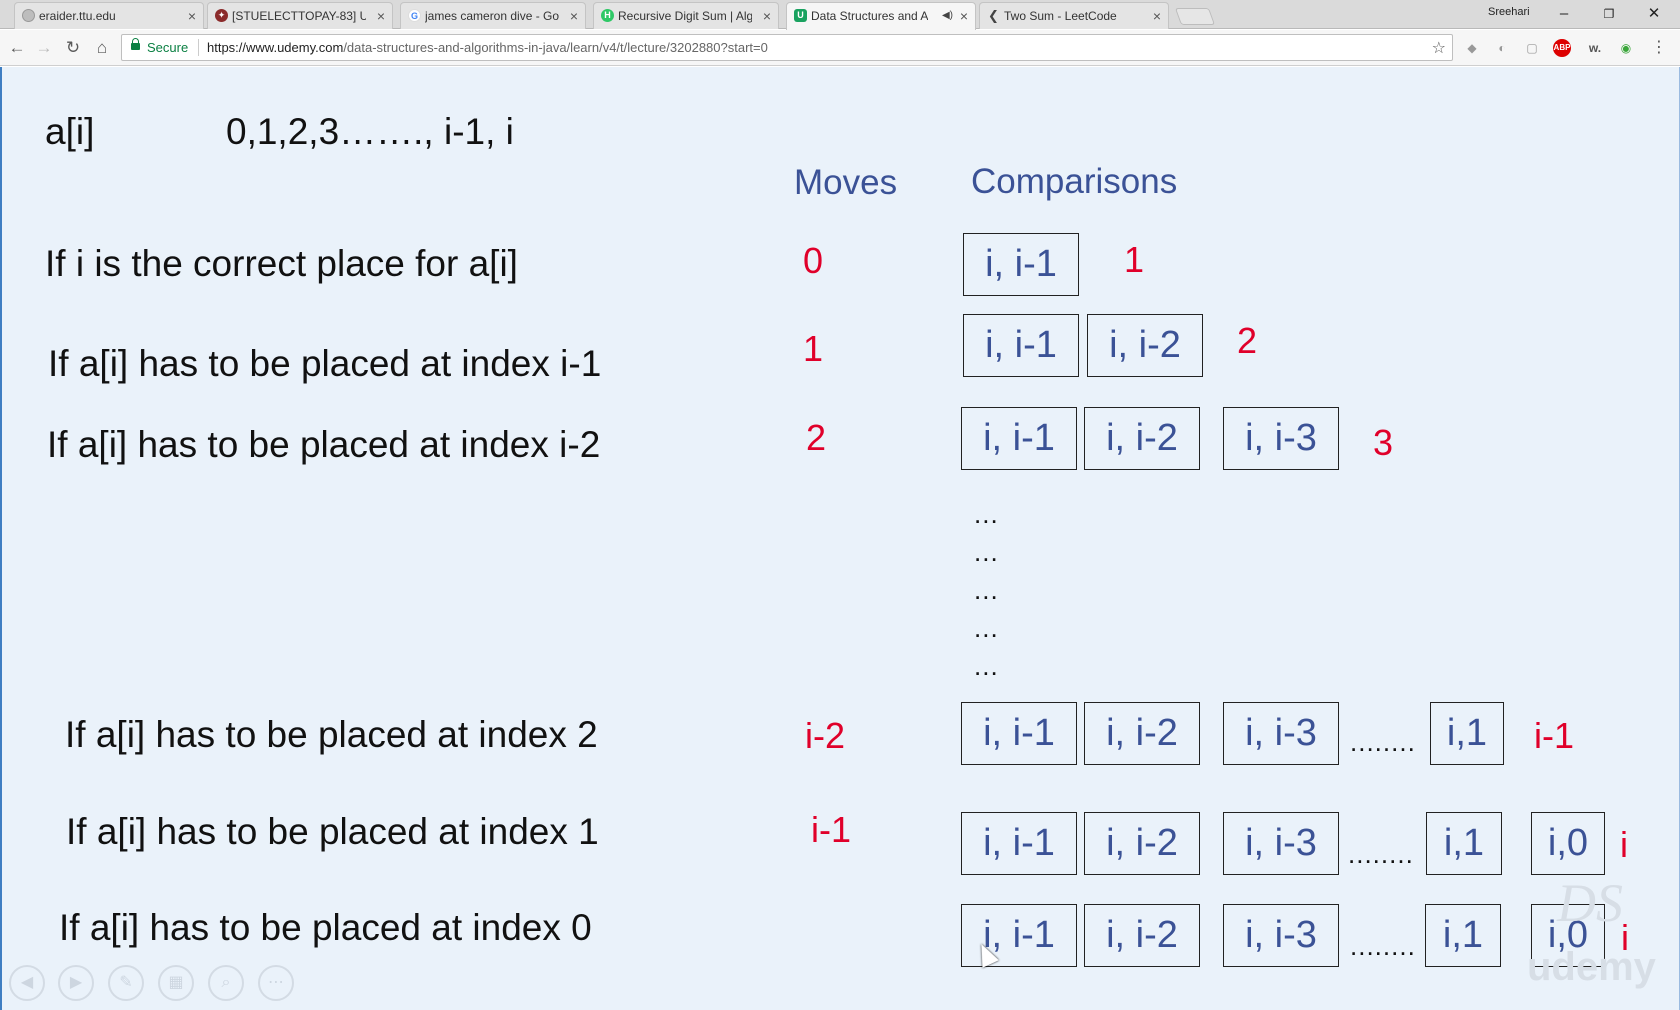  I want to click on comparison-count: 1, so click(1134, 259).